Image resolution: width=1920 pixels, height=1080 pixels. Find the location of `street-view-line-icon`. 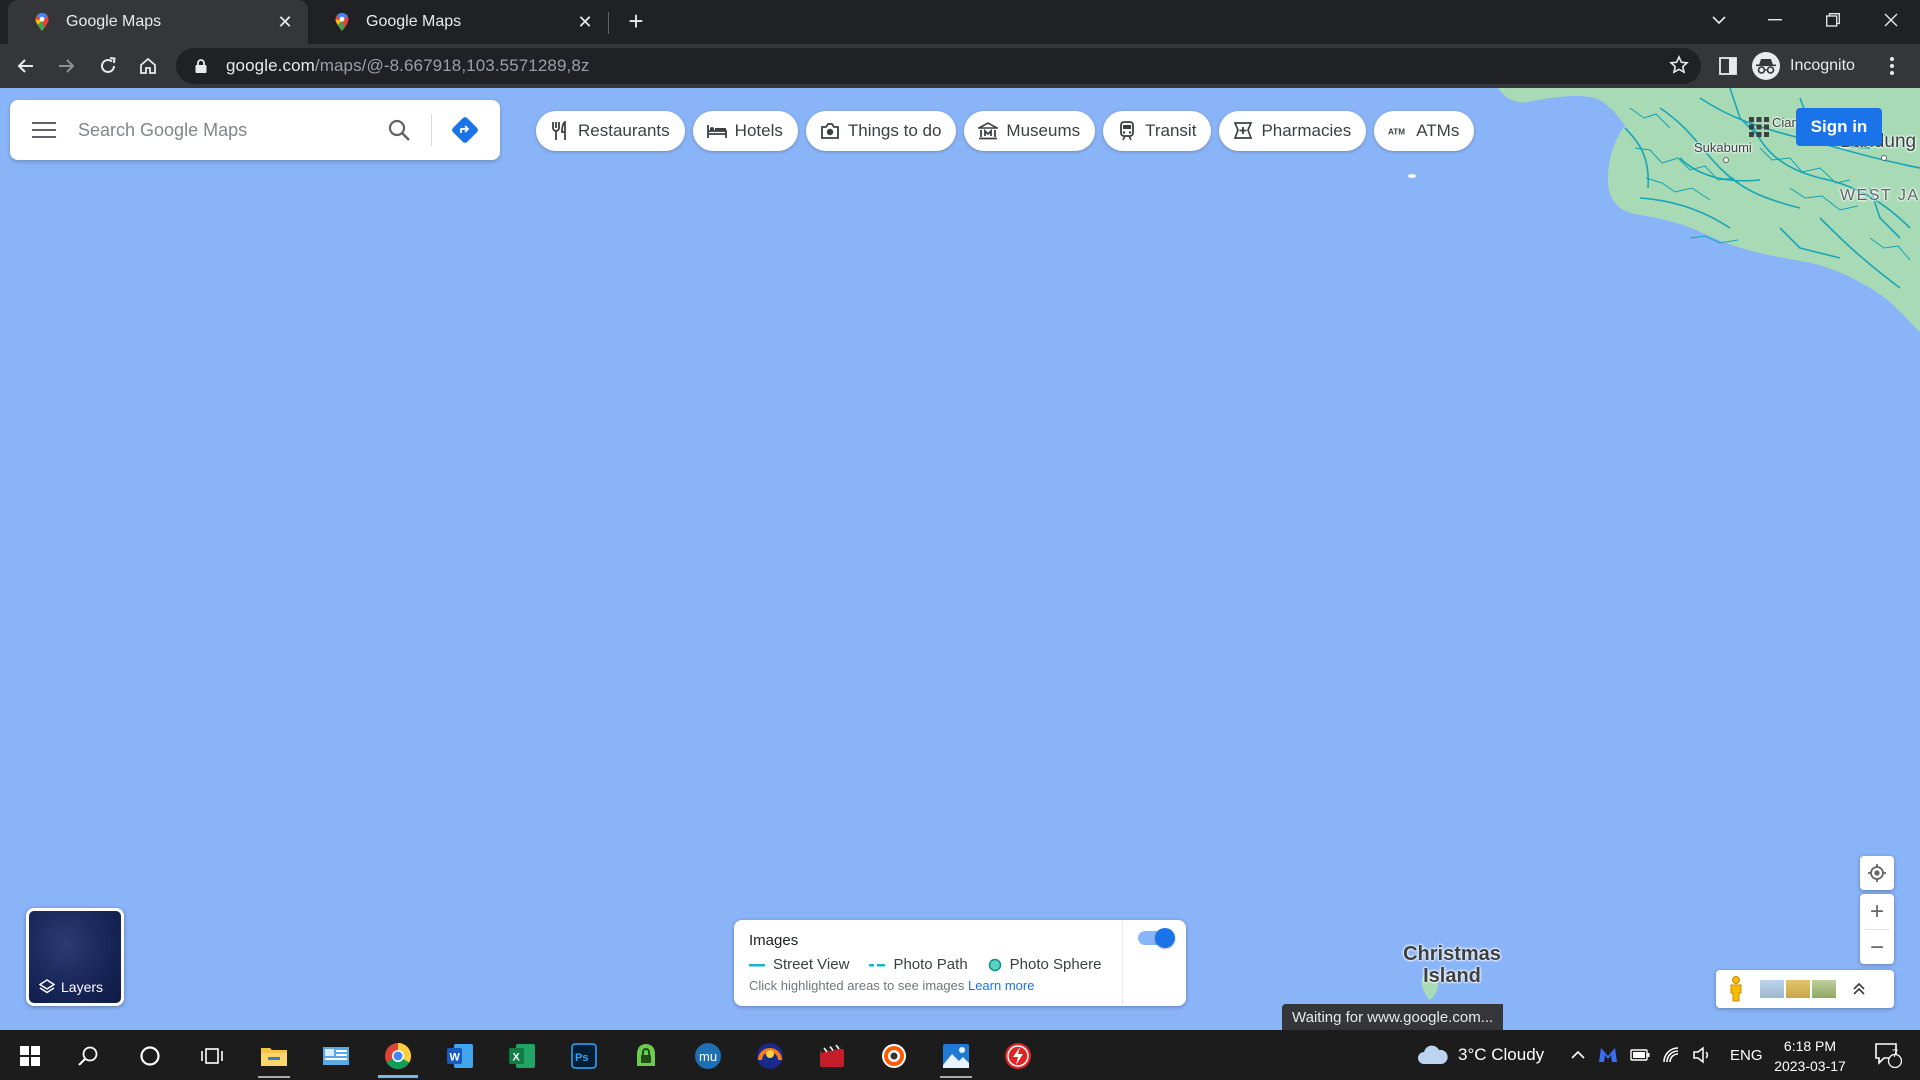

street-view-line-icon is located at coordinates (757, 964).